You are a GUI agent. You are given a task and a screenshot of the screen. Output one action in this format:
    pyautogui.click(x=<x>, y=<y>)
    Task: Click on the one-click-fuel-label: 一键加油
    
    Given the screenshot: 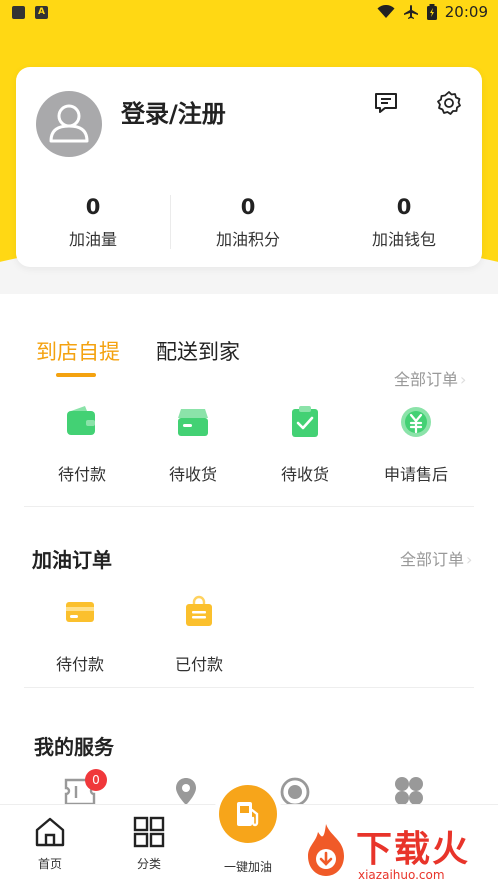 What is the action you would take?
    pyautogui.click(x=247, y=867)
    